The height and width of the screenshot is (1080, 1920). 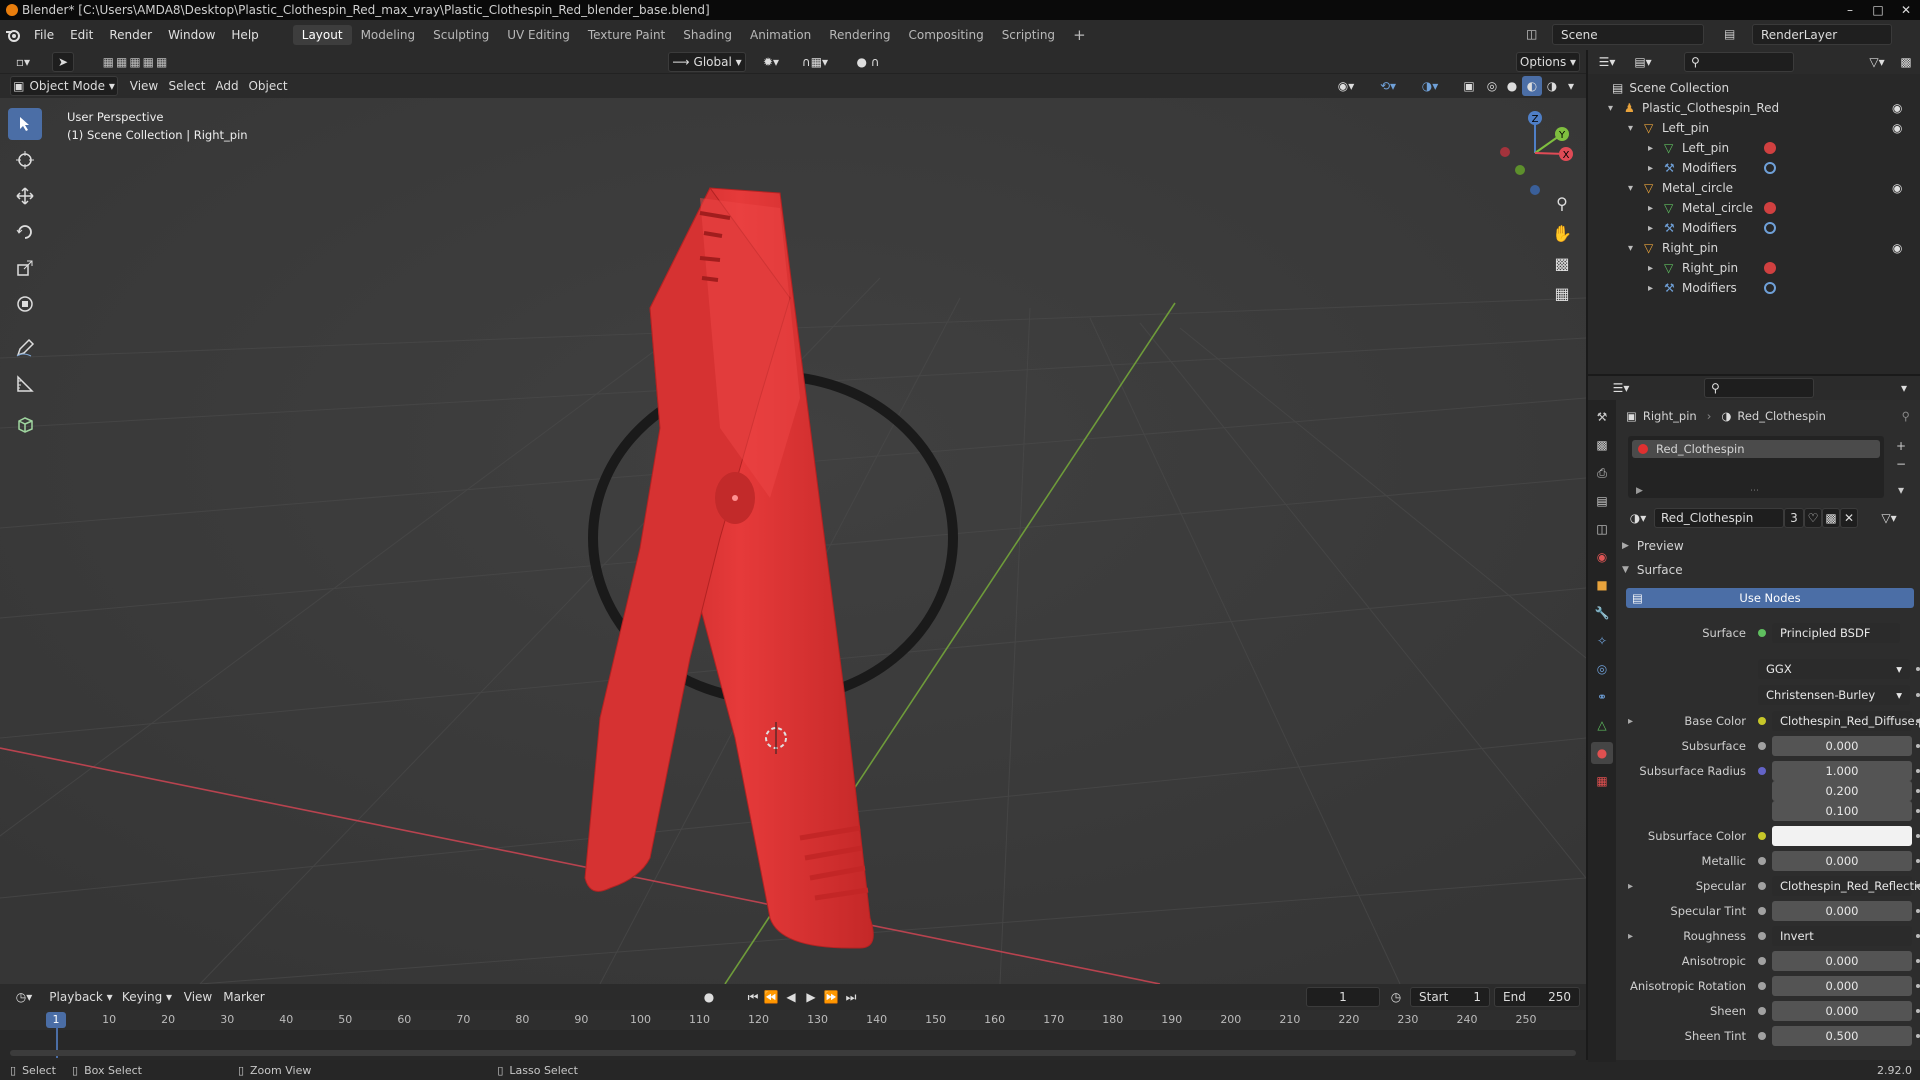 I want to click on slot-specials-icon: ▾, so click(x=1901, y=490).